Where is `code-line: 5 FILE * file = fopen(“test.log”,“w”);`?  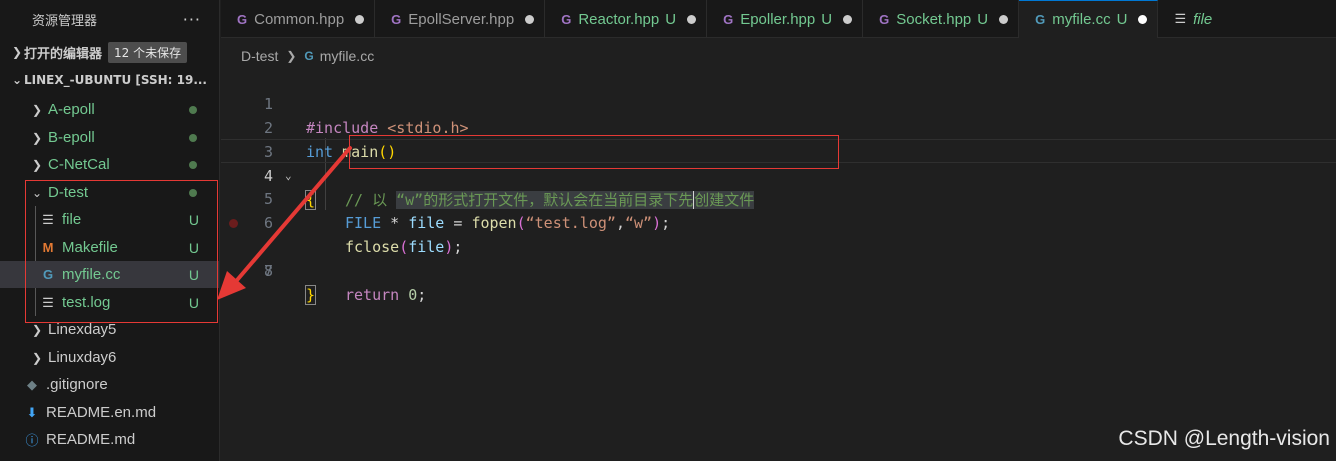
code-line: 5 FILE * file = fopen(“test.log”,“w”); is located at coordinates (778, 197).